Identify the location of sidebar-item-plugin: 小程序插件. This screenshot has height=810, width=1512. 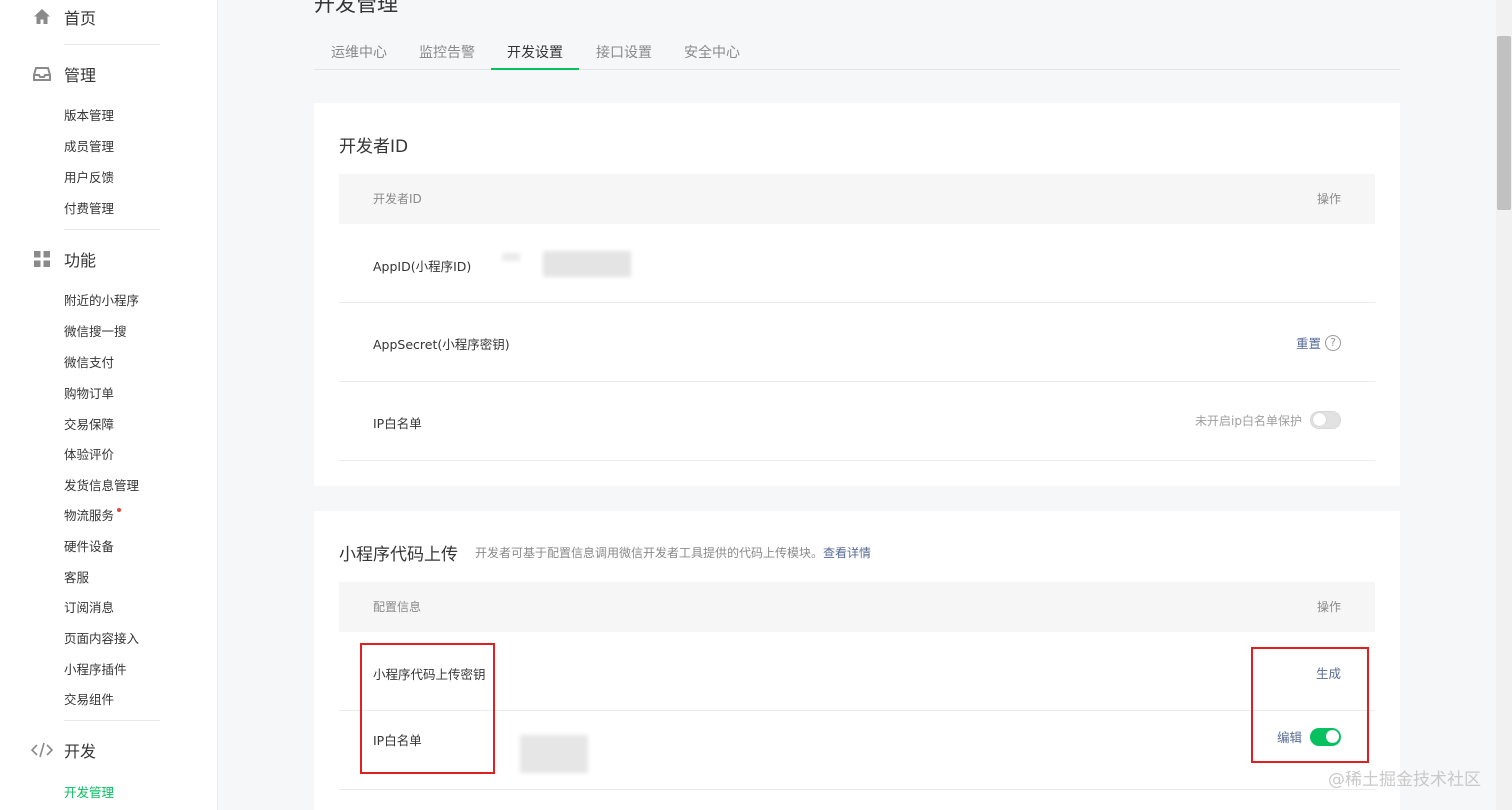
(95, 670).